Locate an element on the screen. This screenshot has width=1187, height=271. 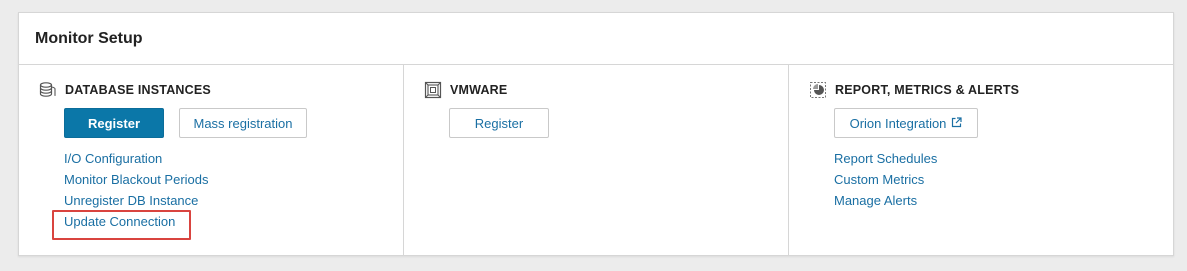
vmware-section-title: VMWARE is located at coordinates (479, 90).